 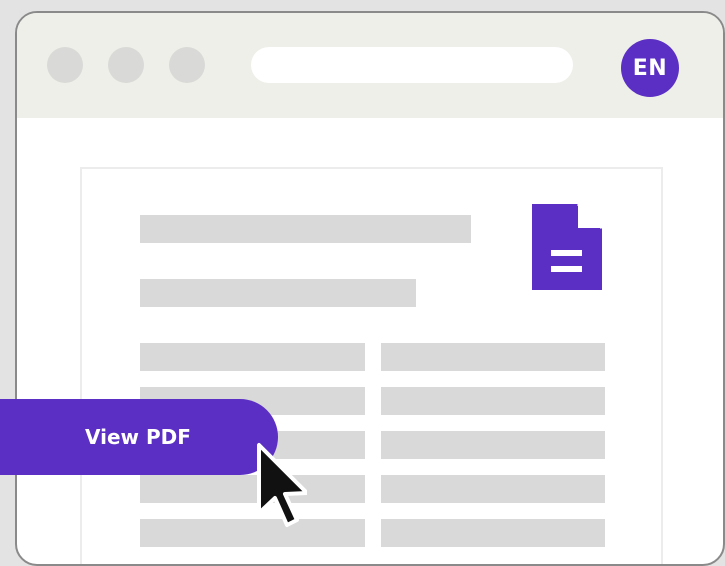 What do you see at coordinates (278, 293) in the screenshot?
I see `document-subtitle-line` at bounding box center [278, 293].